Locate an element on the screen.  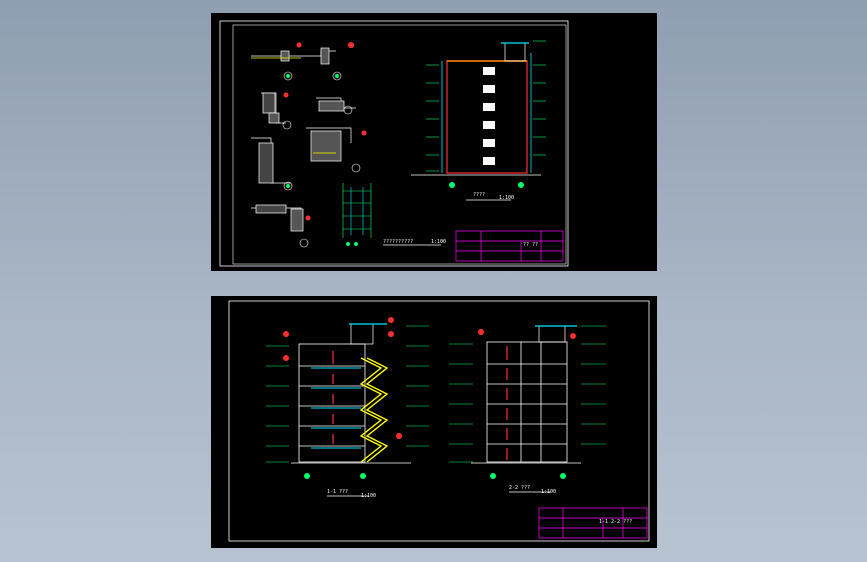
front-elevation is located at coordinates (478, 120).